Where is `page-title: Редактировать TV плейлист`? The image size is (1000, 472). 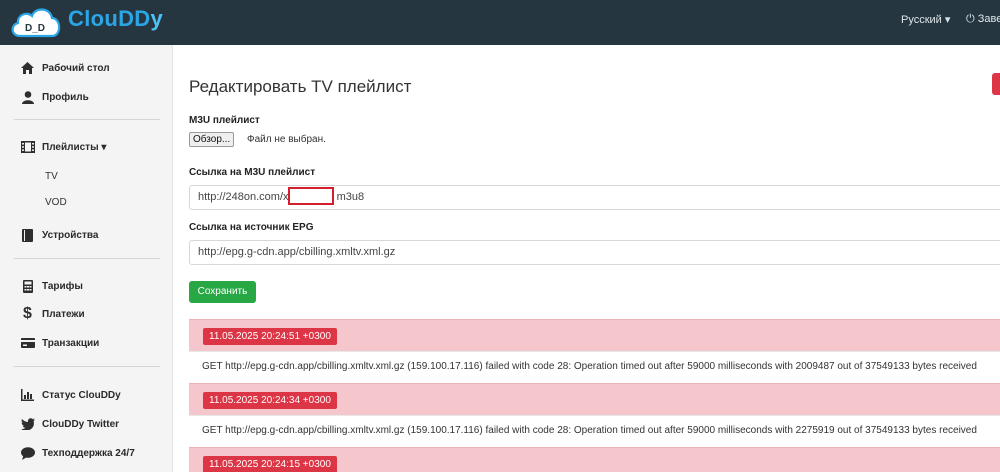 page-title: Редактировать TV плейлист is located at coordinates (300, 86).